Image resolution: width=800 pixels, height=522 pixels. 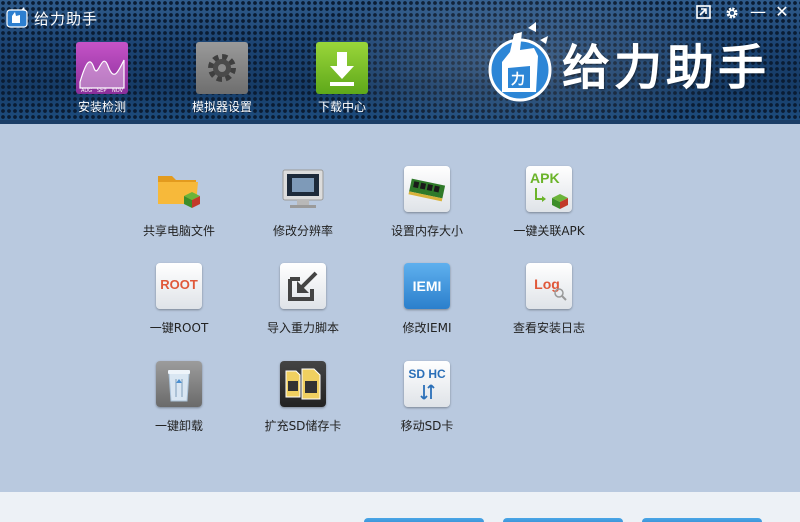 What do you see at coordinates (221, 107) in the screenshot?
I see `toolbar-emulator-settings-label: 模拟器设置` at bounding box center [221, 107].